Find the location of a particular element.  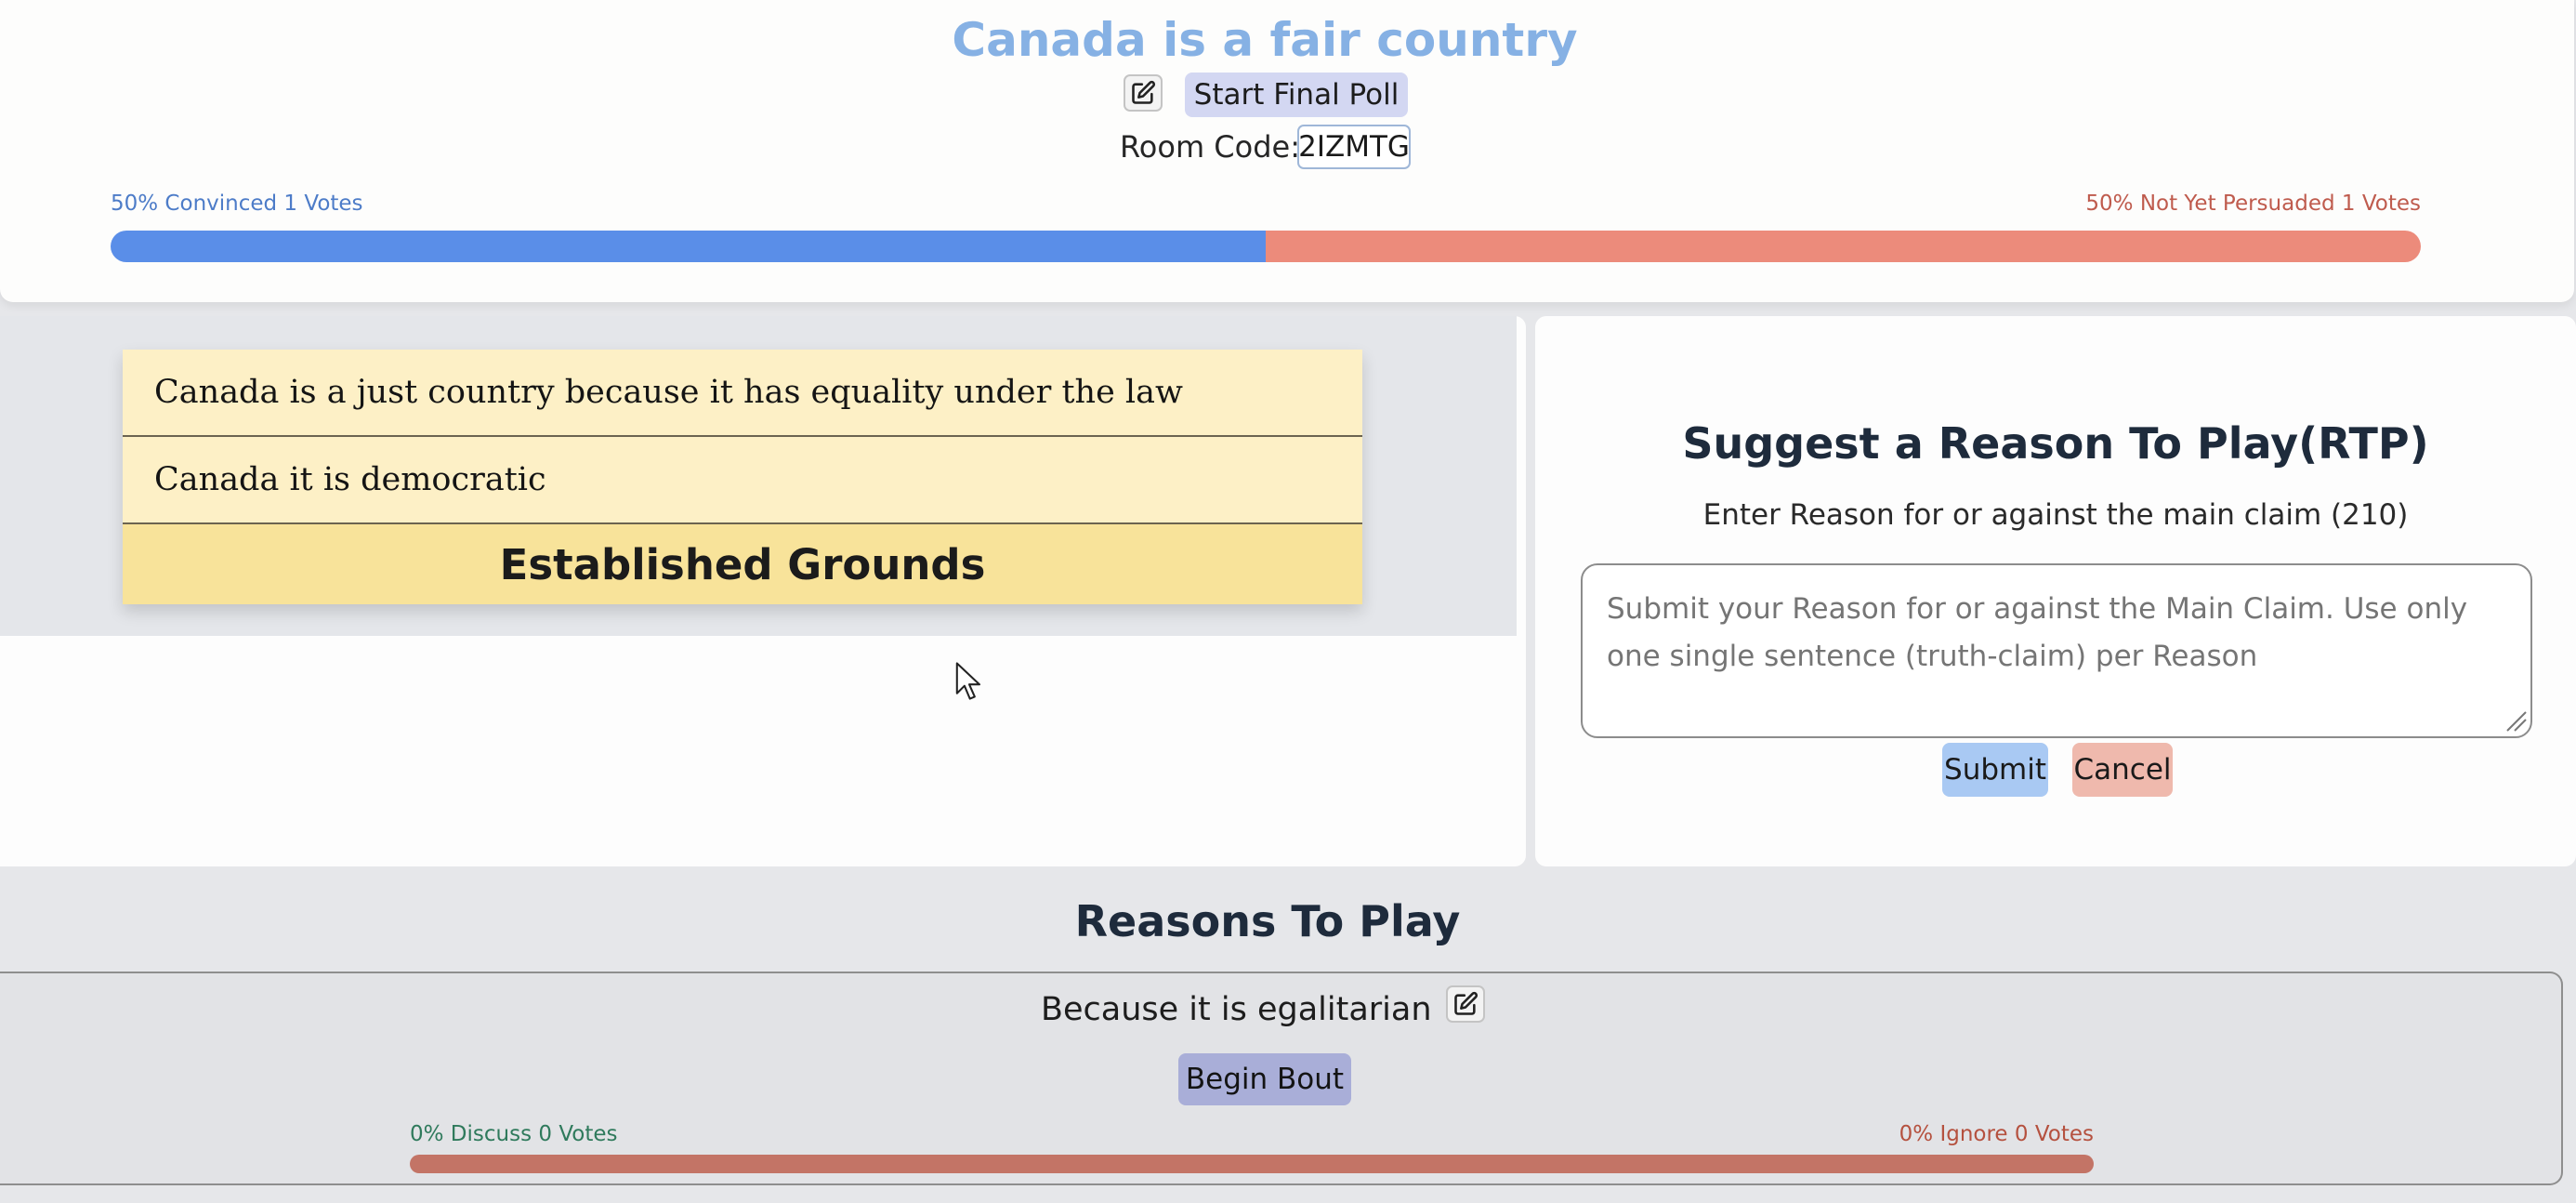

reason-text: Because it is egalitarian is located at coordinates (1236, 1009).